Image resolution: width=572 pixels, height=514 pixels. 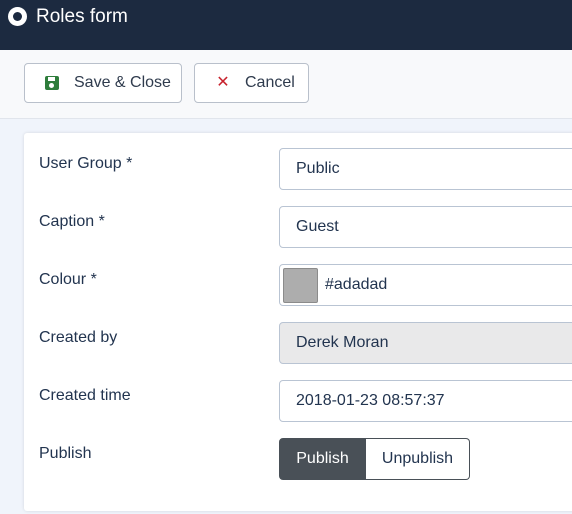 What do you see at coordinates (78, 337) in the screenshot?
I see `created-by-label: Created by` at bounding box center [78, 337].